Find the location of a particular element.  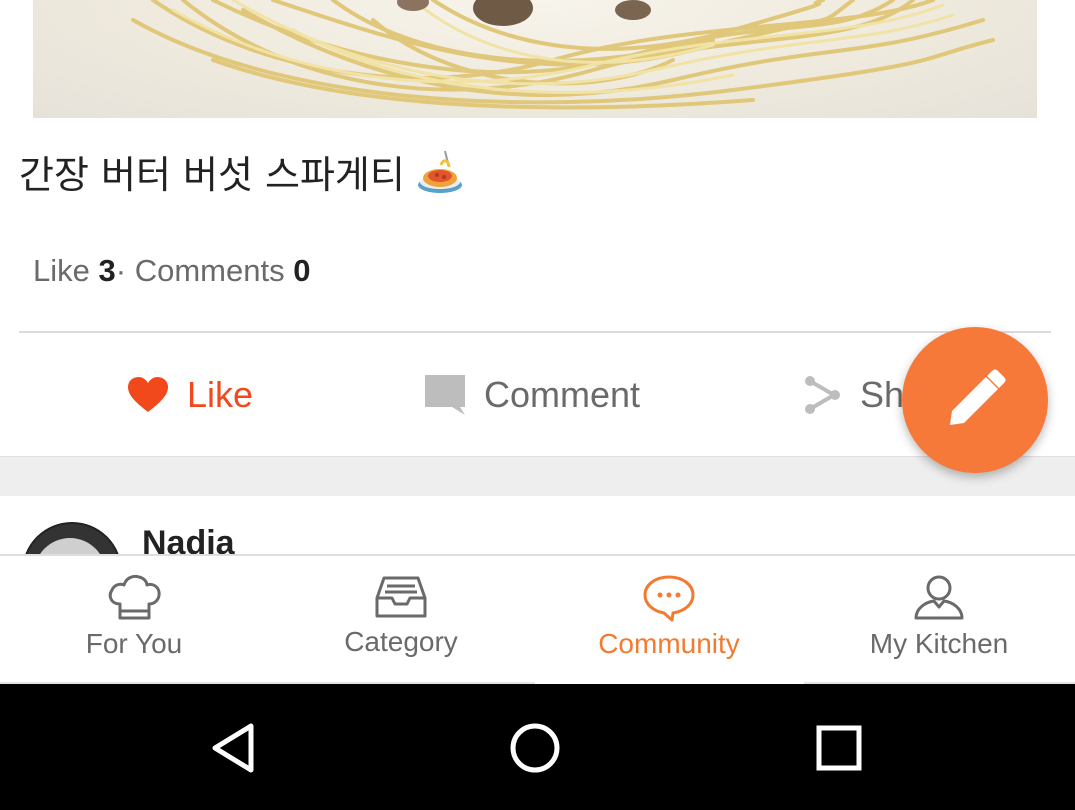

person-icon is located at coordinates (939, 597).